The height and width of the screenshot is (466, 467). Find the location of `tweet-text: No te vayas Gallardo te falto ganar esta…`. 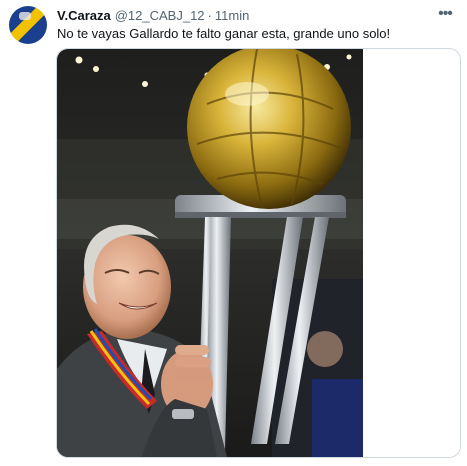

tweet-text: No te vayas Gallardo te falto ganar esta… is located at coordinates (224, 33).